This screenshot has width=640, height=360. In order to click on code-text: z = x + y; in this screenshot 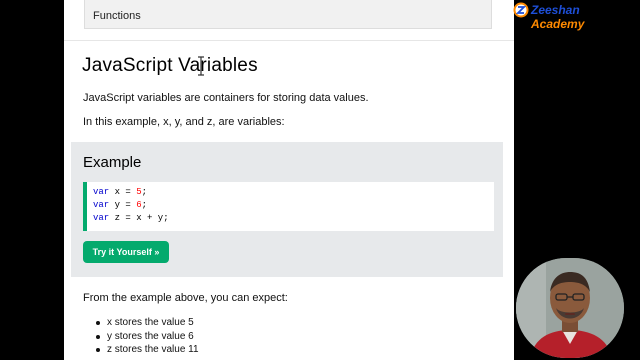, I will do `click(139, 218)`.